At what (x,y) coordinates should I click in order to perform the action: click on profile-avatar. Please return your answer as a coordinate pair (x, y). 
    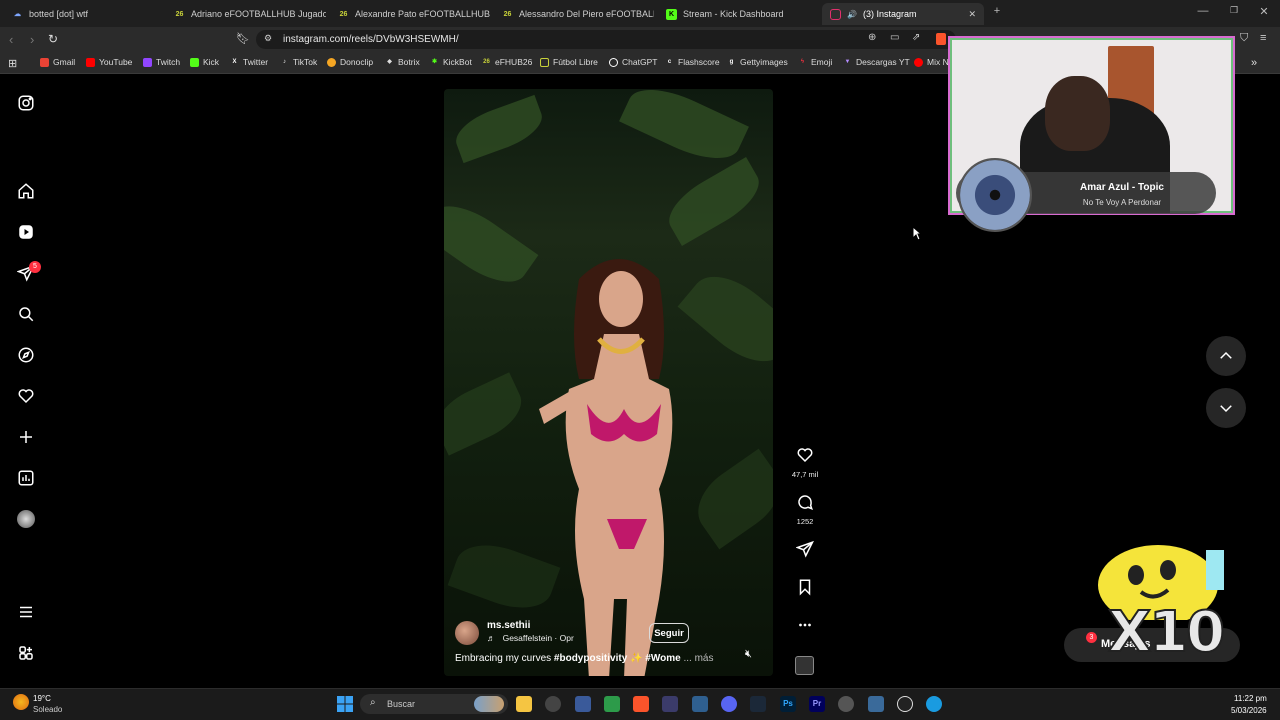
    Looking at the image, I should click on (26, 519).